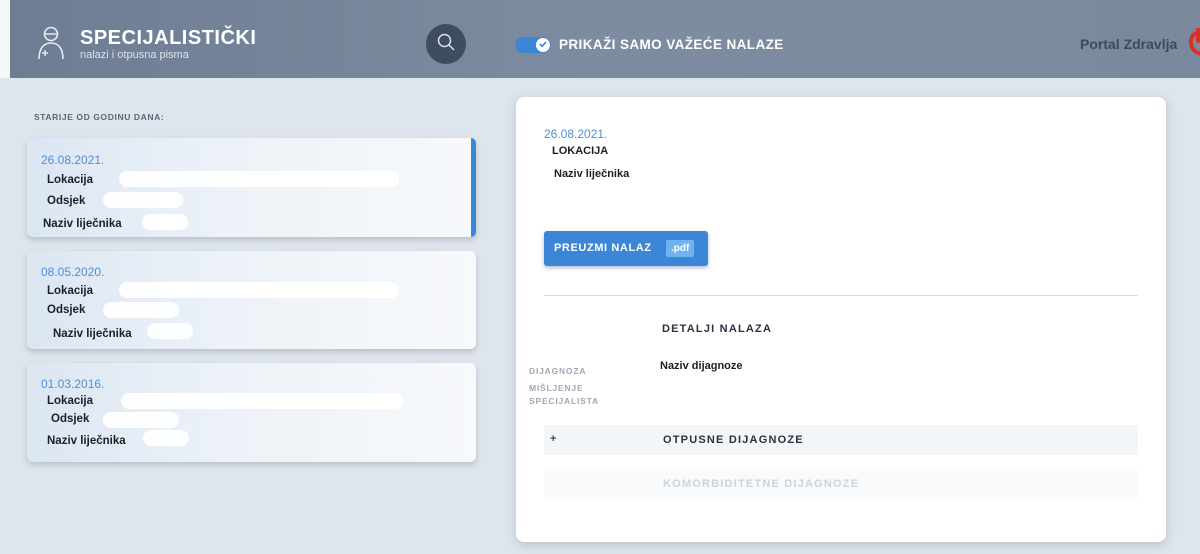  I want to click on list-heading: STARIJE OD GODINU DANA:, so click(99, 117).